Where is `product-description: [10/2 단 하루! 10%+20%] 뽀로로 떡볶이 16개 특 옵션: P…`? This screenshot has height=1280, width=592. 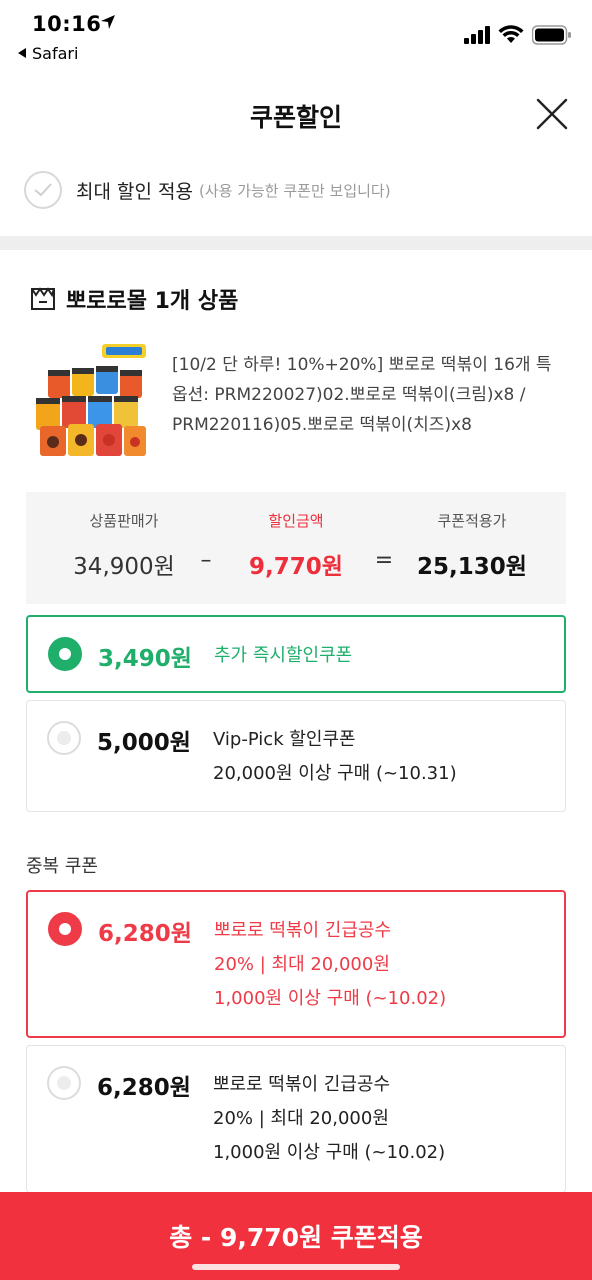 product-description: [10/2 단 하루! 10%+20%] 뽀로로 떡볶이 16개 특 옵션: P… is located at coordinates (372, 395).